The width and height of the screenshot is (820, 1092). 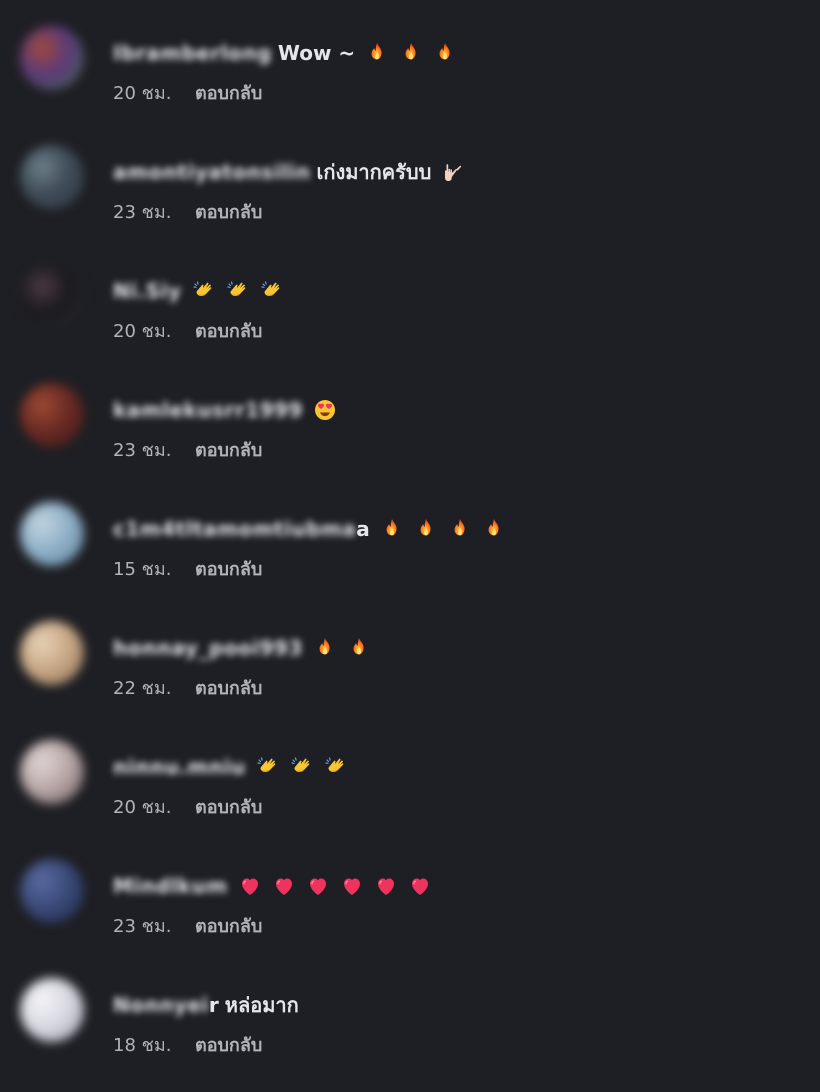 I want to click on comment-item: Mindlkum 23 ชม. ตอบกลับ, so click(x=410, y=908).